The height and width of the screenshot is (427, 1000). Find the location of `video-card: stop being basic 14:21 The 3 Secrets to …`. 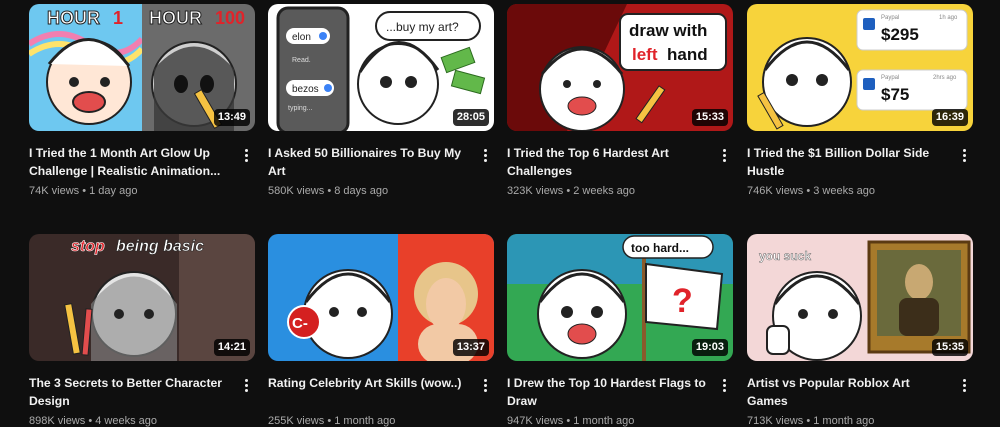

video-card: stop being basic 14:21 The 3 Secrets to … is located at coordinates (149, 330).